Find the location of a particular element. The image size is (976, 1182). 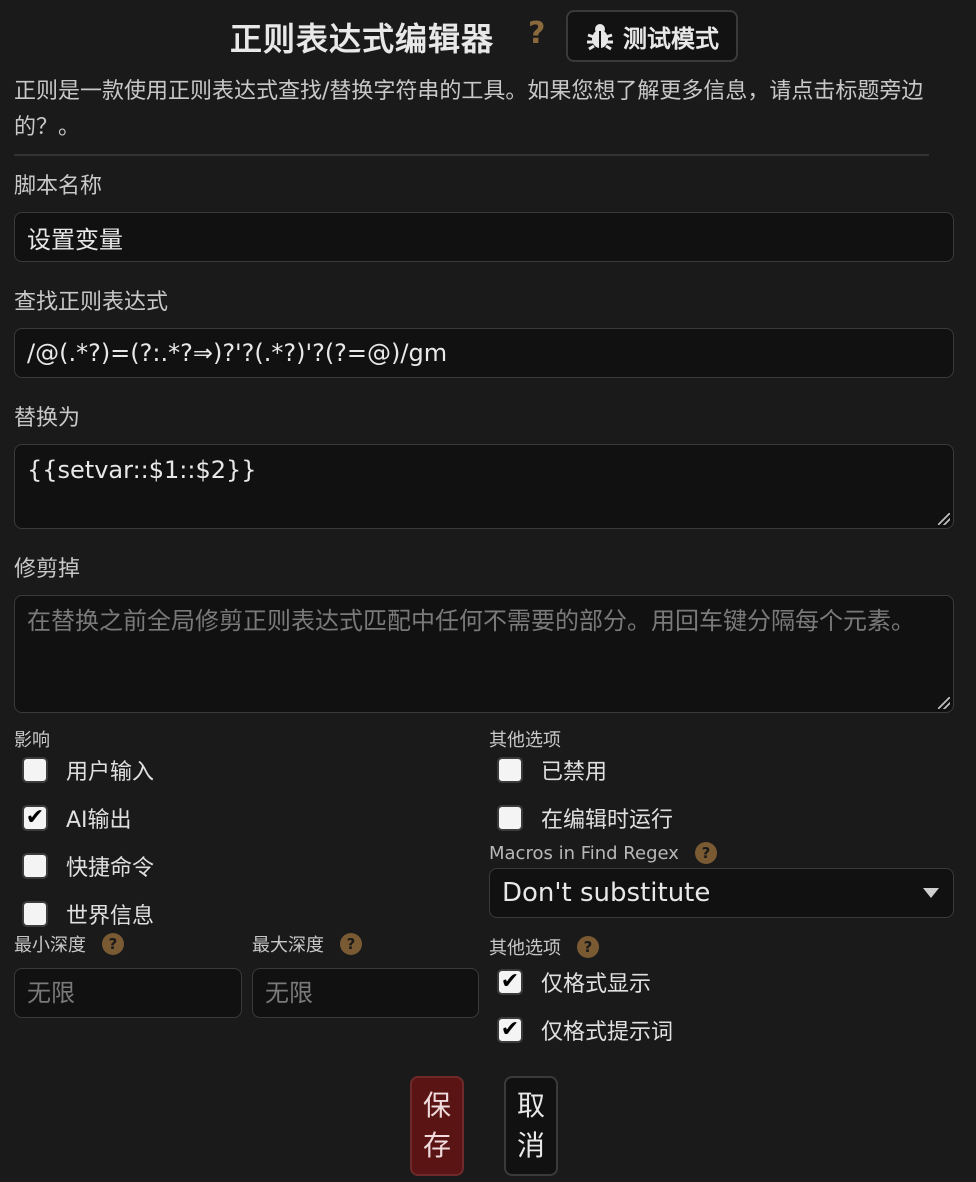

checkbox-label: 已禁用 is located at coordinates (574, 772).